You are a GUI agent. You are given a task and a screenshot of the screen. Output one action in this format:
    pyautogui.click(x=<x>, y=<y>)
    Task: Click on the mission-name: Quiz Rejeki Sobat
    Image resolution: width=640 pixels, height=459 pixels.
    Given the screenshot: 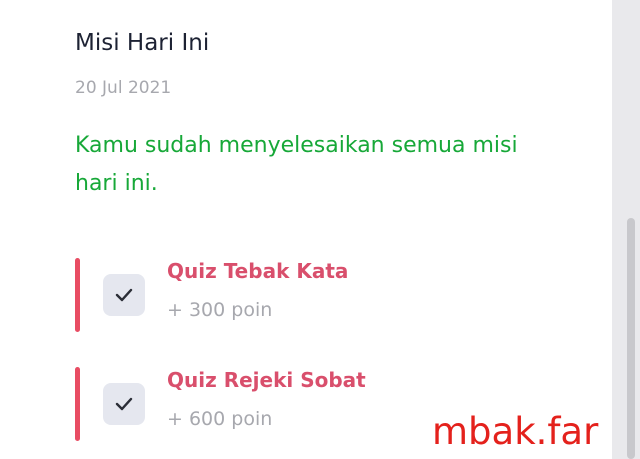 What is the action you would take?
    pyautogui.click(x=266, y=380)
    